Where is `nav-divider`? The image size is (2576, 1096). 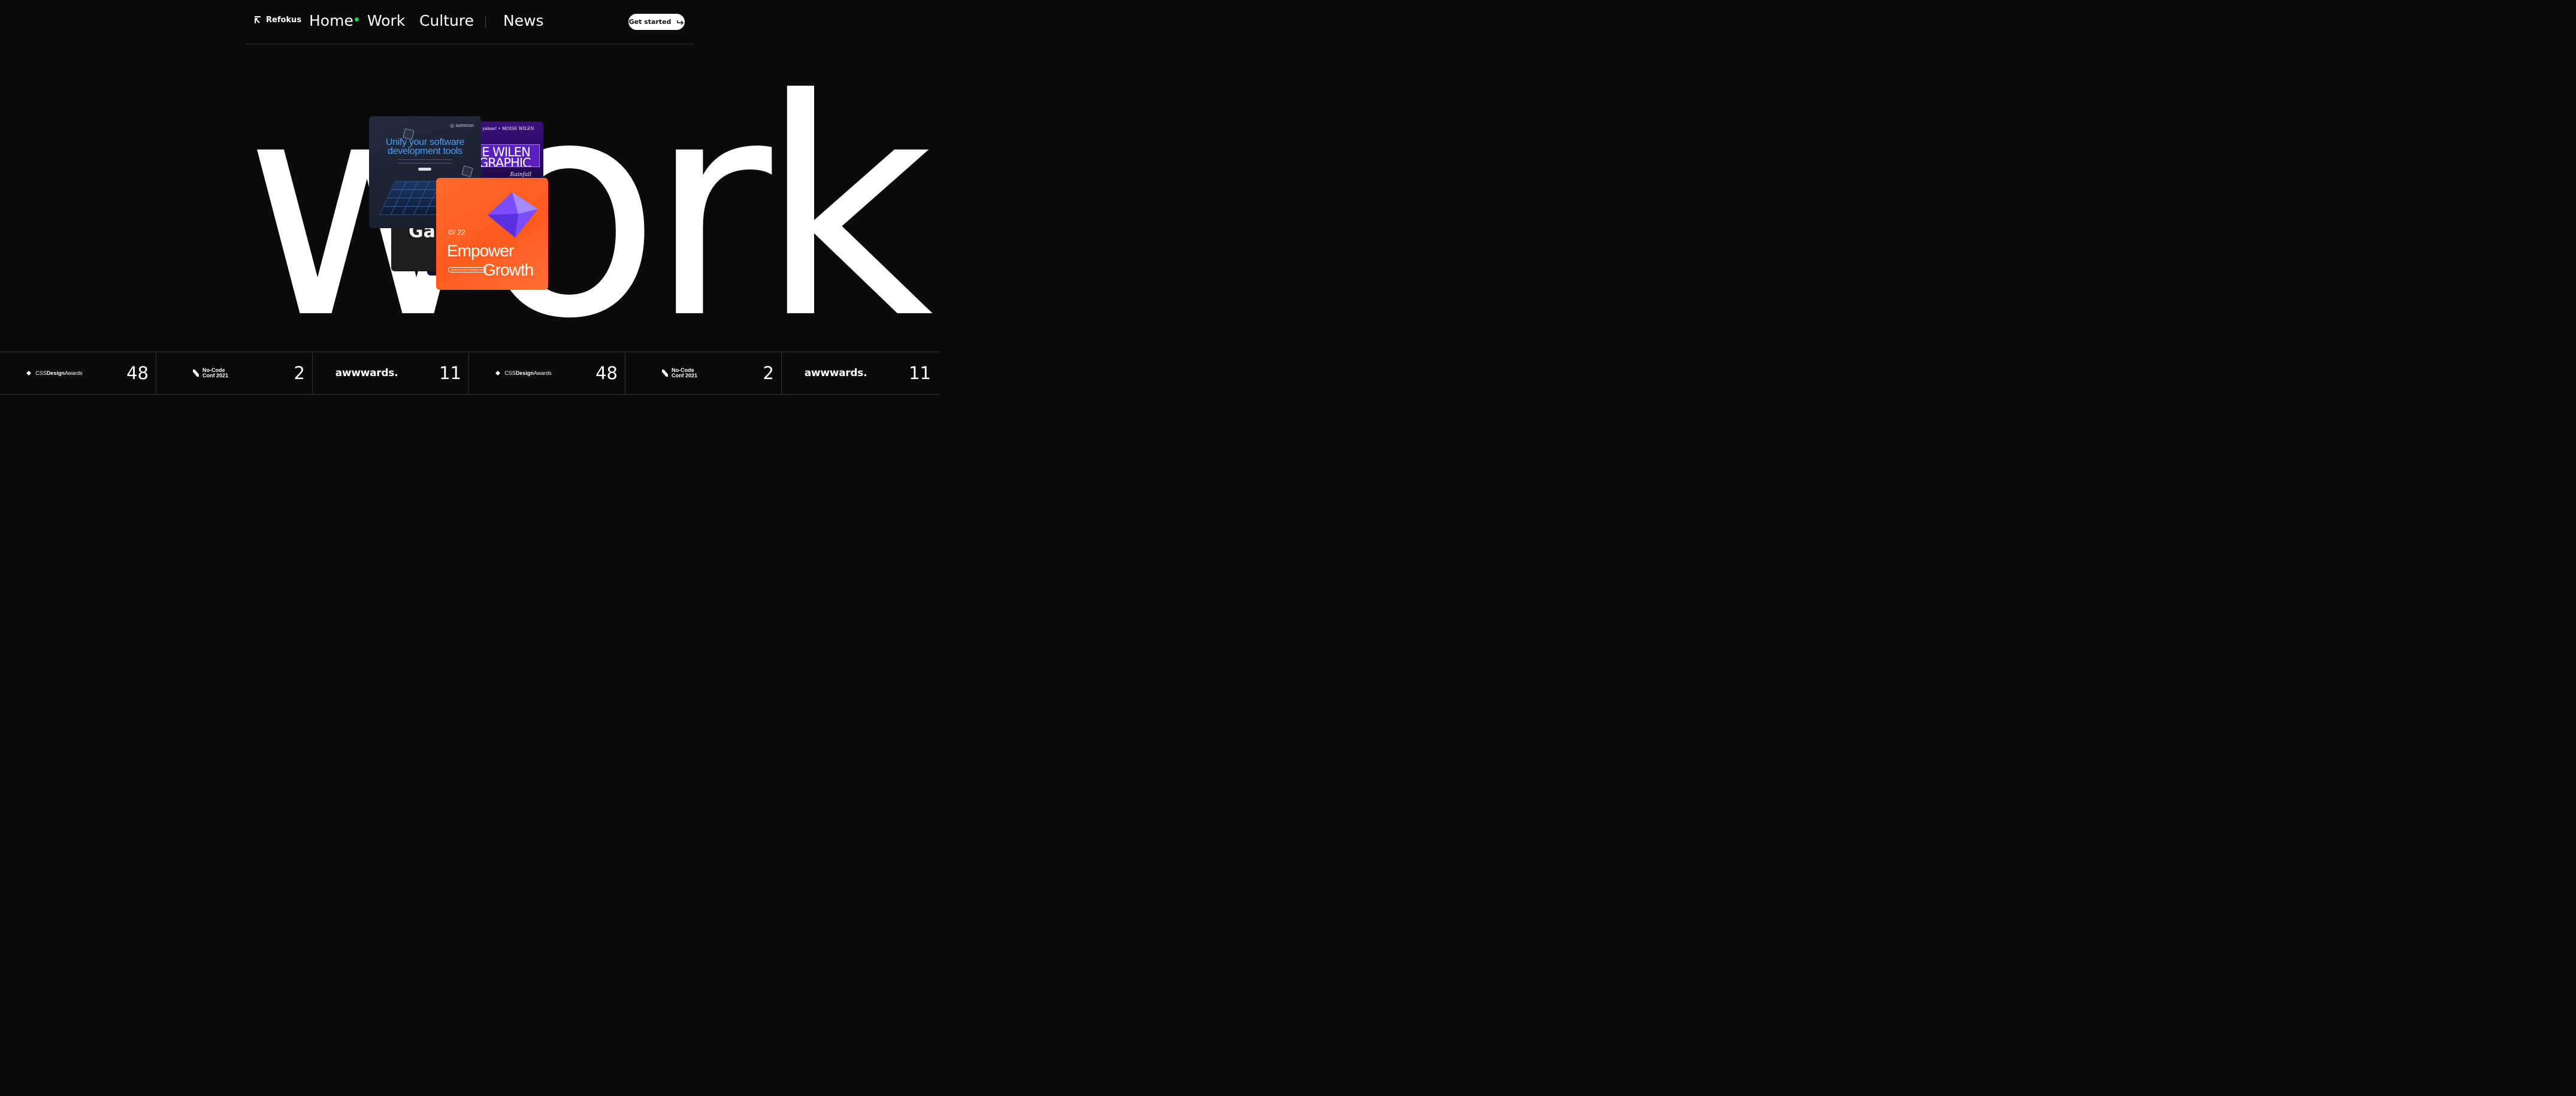
nav-divider is located at coordinates (485, 22).